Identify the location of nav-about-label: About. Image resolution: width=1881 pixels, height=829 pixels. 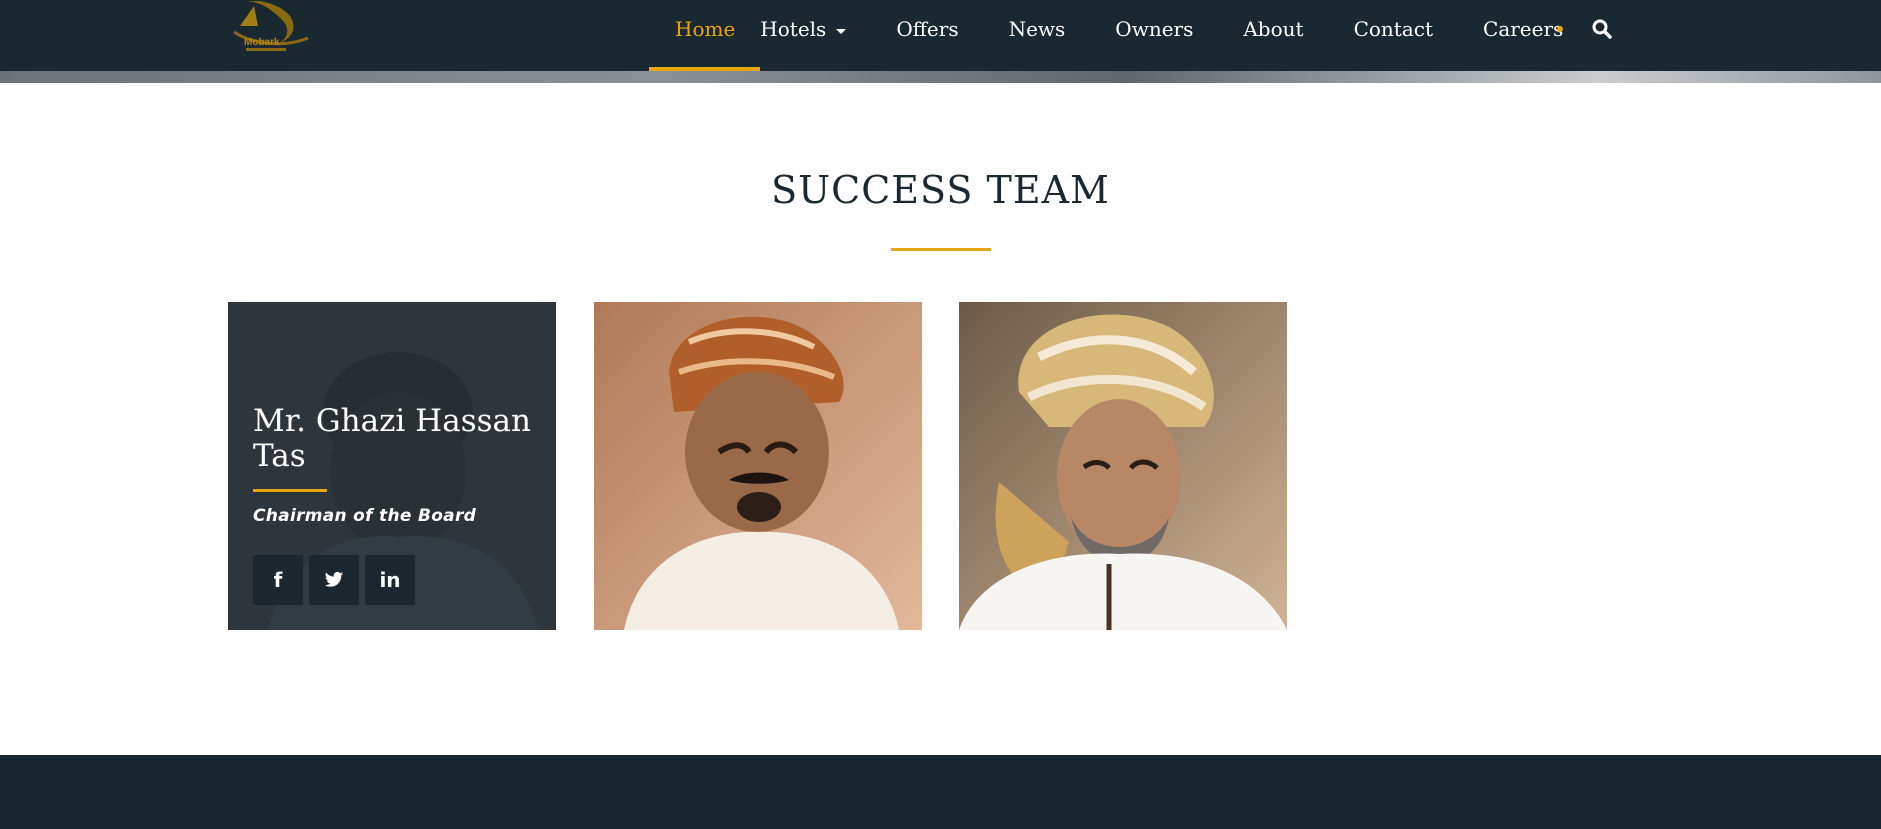
(1273, 29).